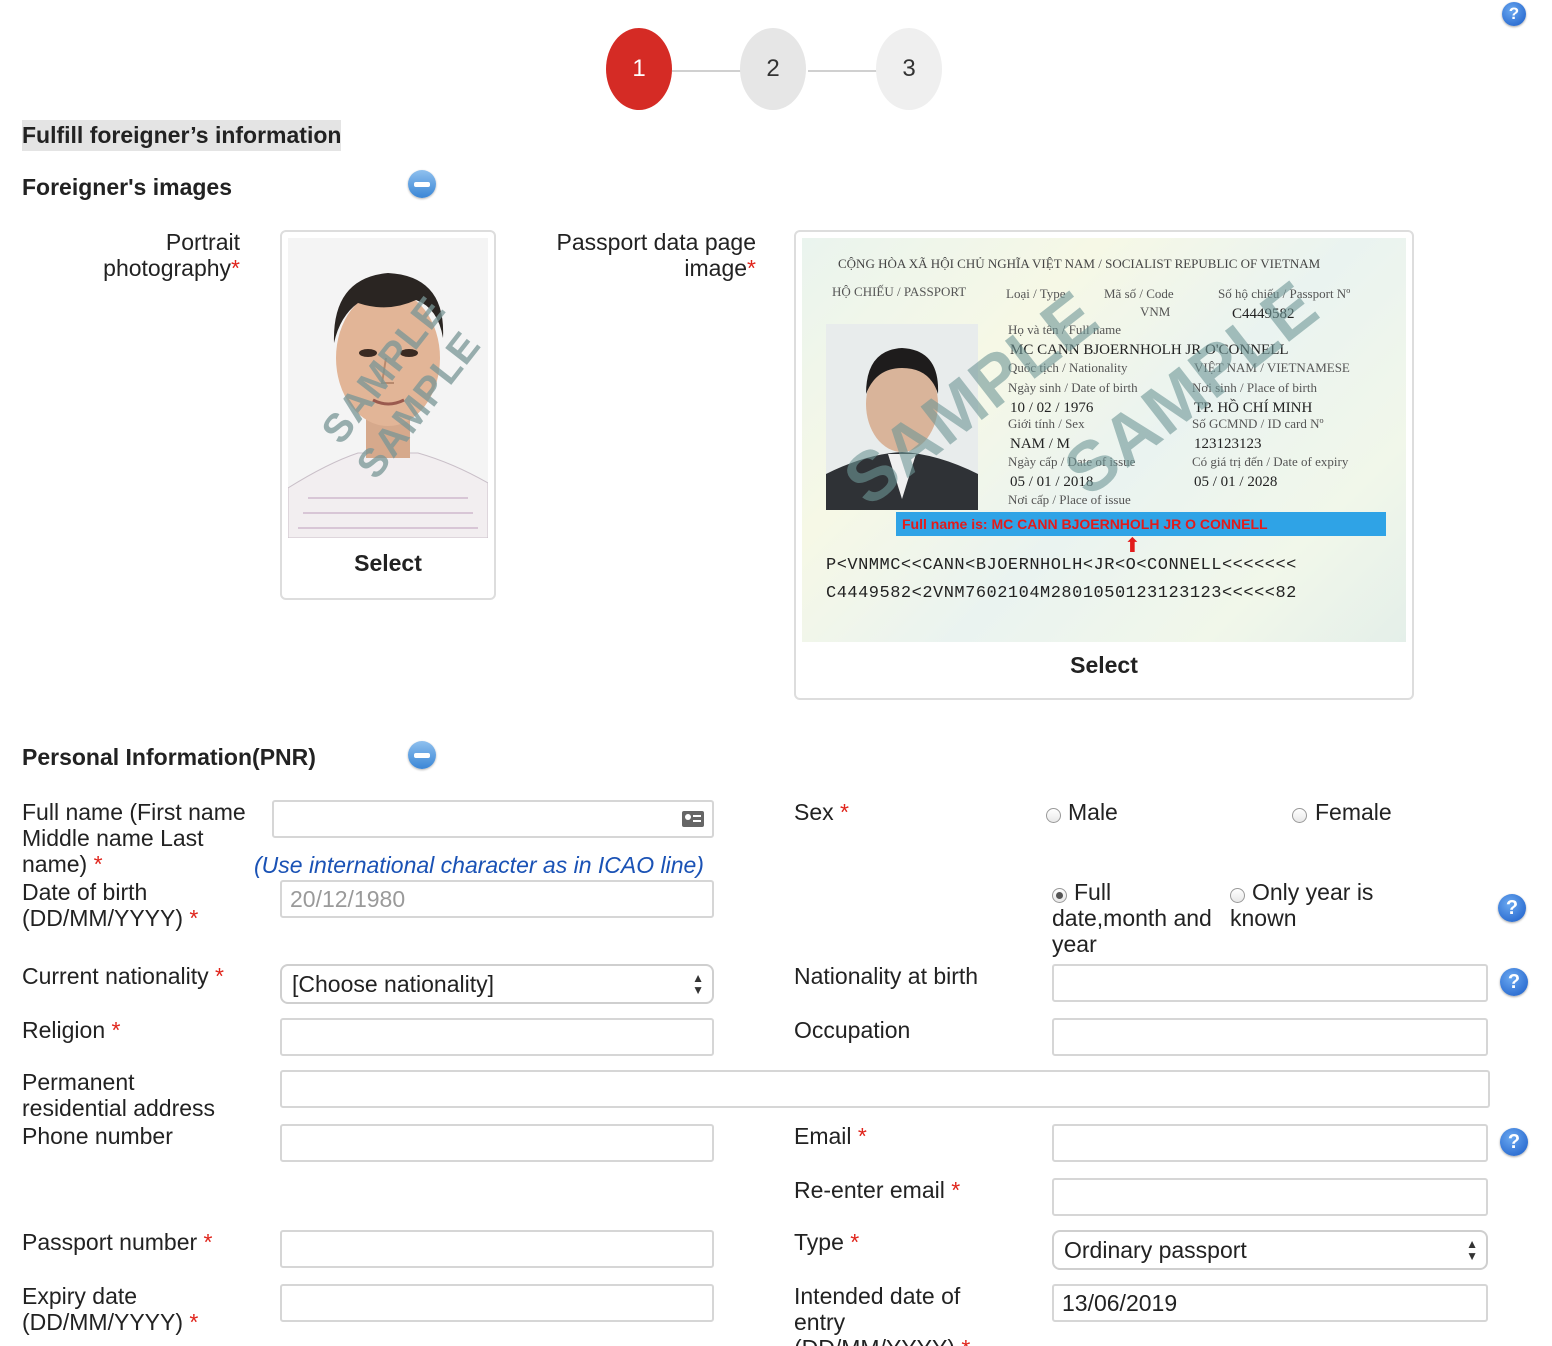 The height and width of the screenshot is (1346, 1552). I want to click on id-card-icon, so click(693, 819).